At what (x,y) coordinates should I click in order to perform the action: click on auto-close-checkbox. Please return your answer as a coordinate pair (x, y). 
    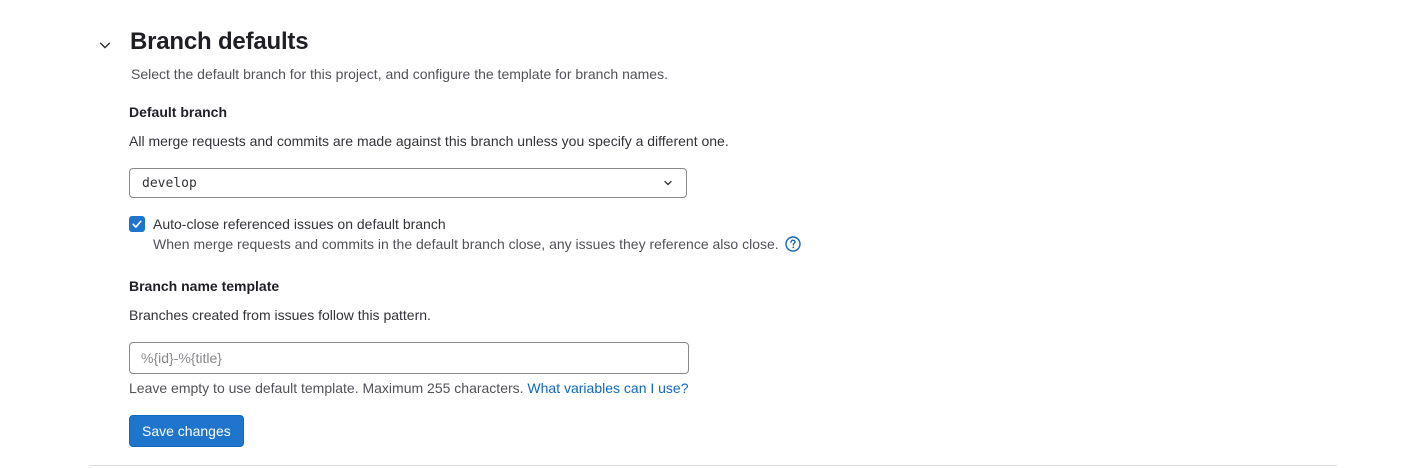
    Looking at the image, I should click on (137, 224).